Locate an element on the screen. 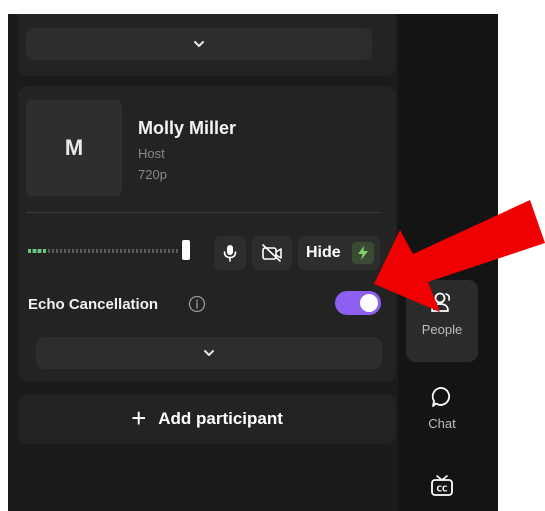 Image resolution: width=545 pixels, height=511 pixels. add-participant-label: Add participant is located at coordinates (220, 418).